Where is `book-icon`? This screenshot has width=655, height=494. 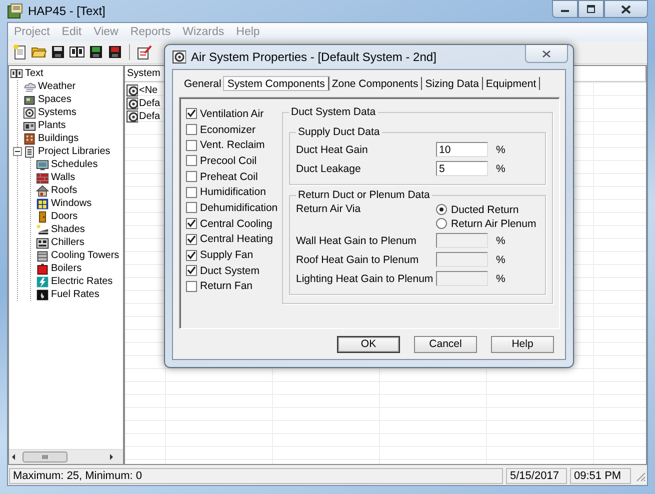
book-icon is located at coordinates (77, 52).